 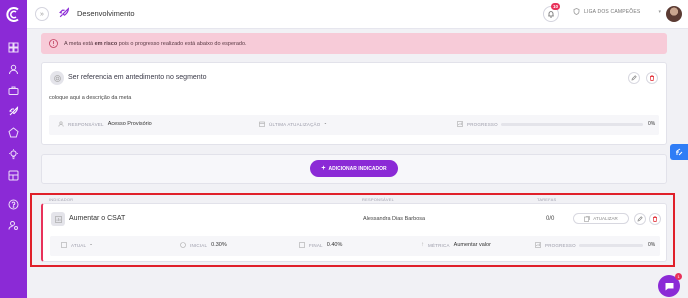 What do you see at coordinates (547, 199) in the screenshot?
I see `column-header-tarefas: TAREFAS` at bounding box center [547, 199].